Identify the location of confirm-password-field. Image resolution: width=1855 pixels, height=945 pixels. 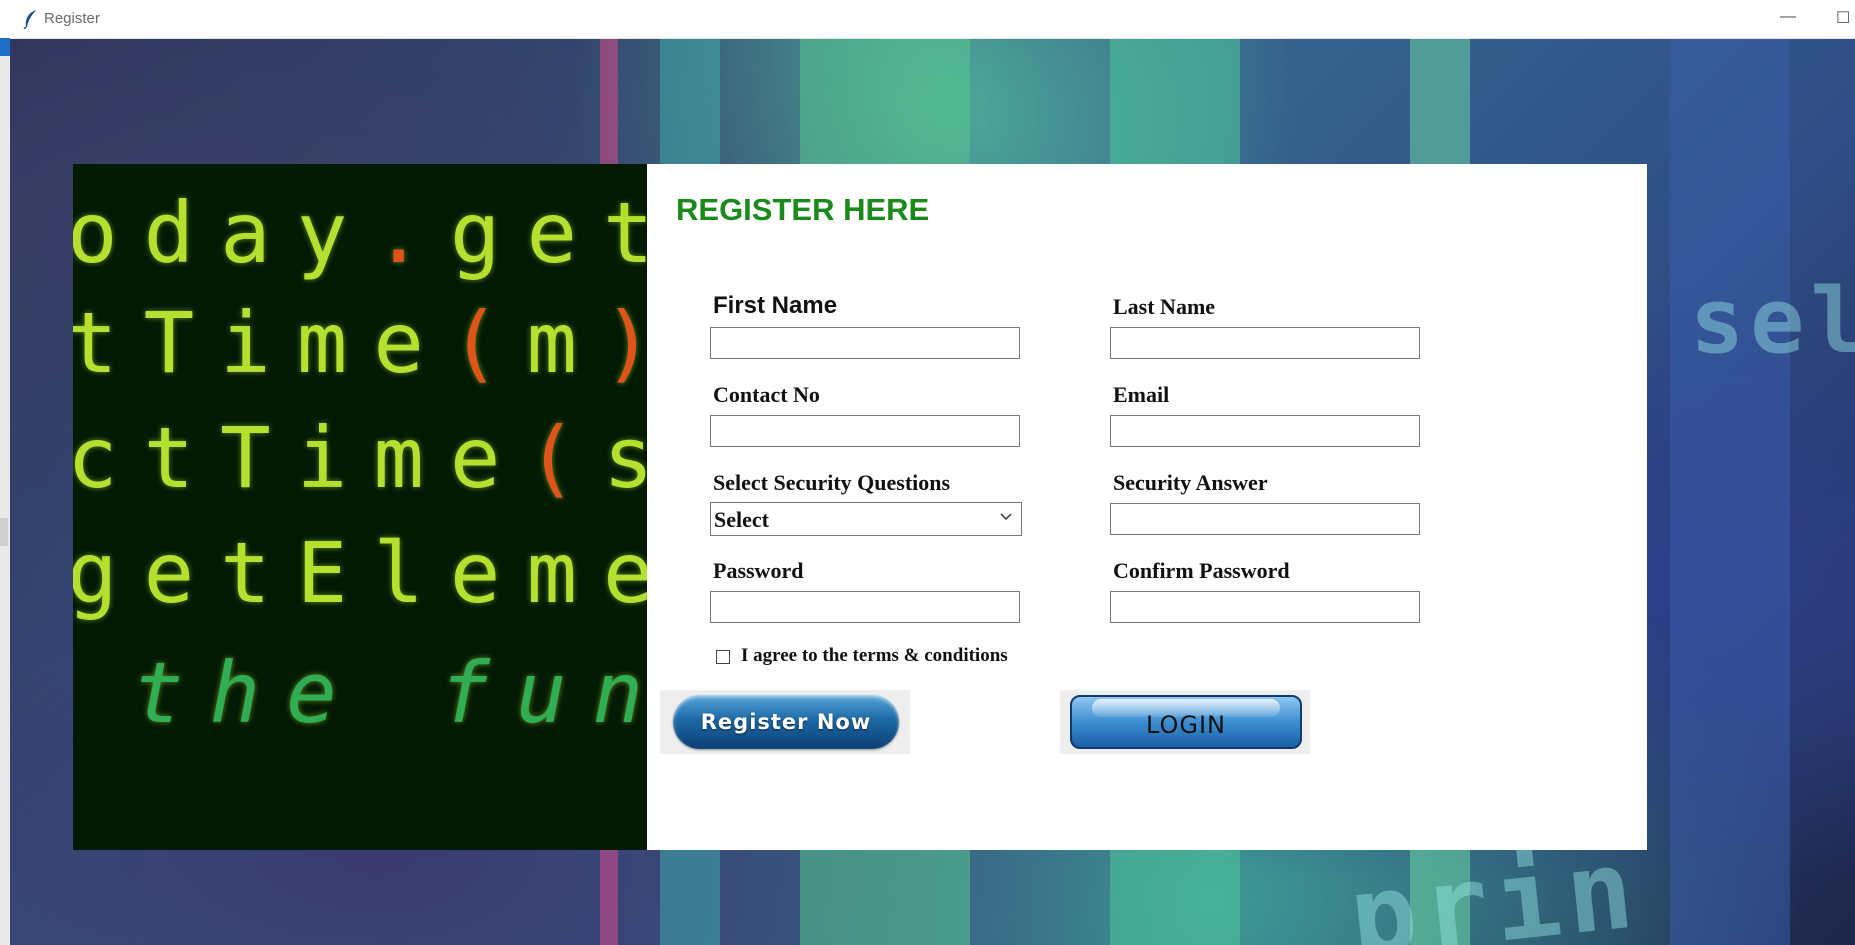
(1265, 607).